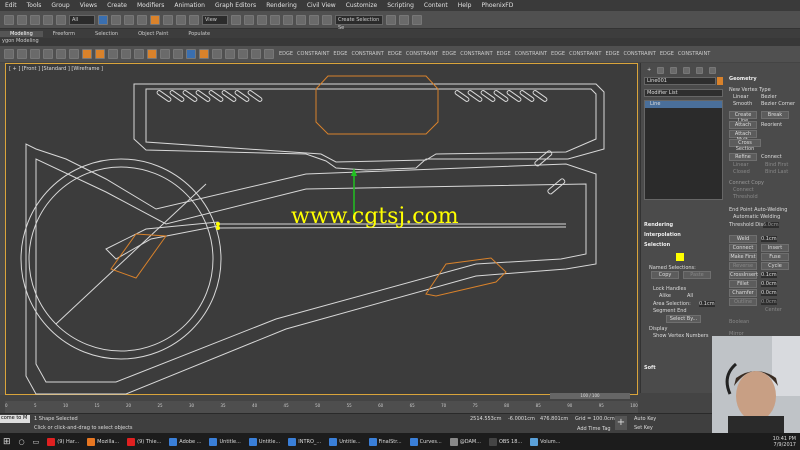  What do you see at coordinates (700, 70) in the screenshot?
I see `display-tab-icon` at bounding box center [700, 70].